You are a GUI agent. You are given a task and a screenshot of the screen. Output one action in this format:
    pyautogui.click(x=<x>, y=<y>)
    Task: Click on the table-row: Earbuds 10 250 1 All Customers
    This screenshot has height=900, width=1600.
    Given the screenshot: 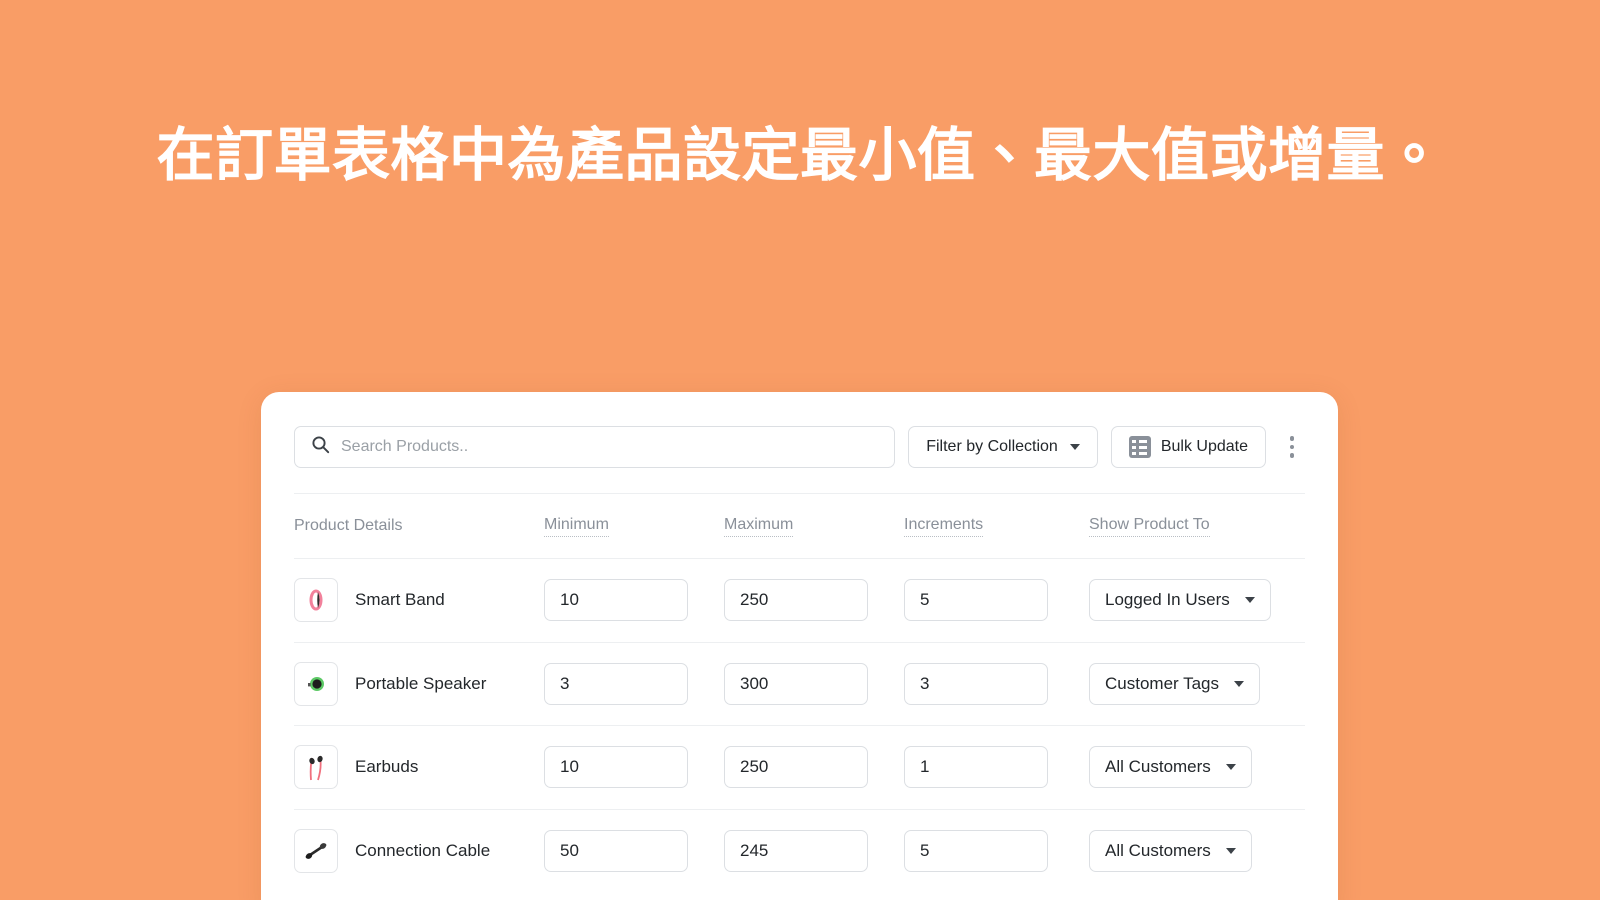 What is the action you would take?
    pyautogui.click(x=799, y=767)
    